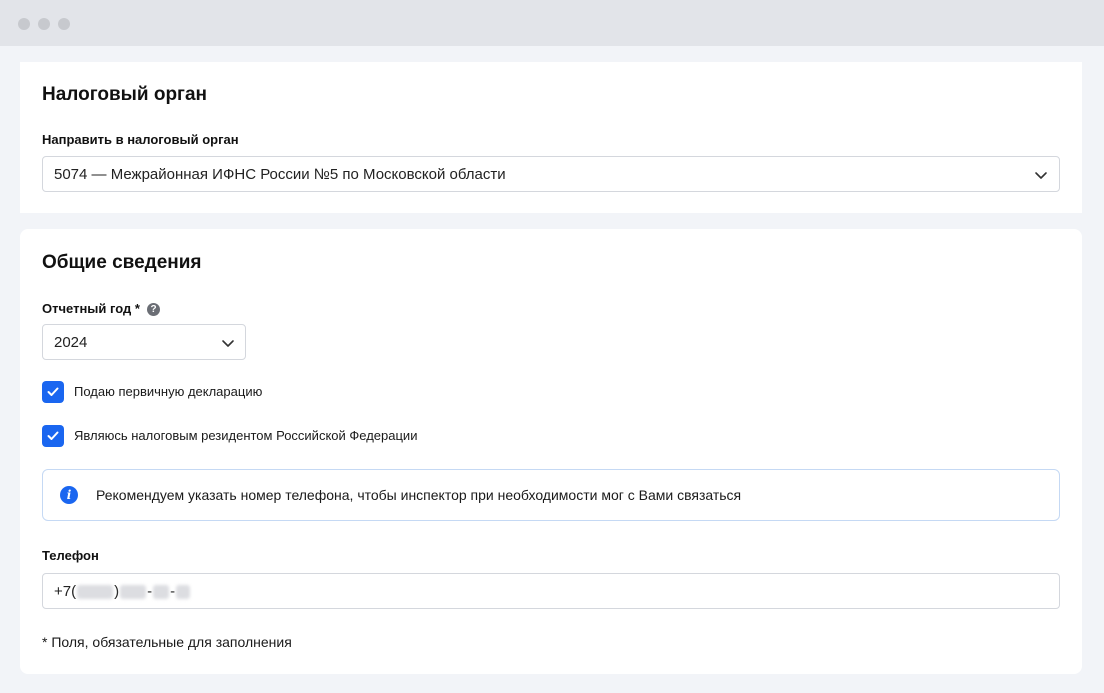 This screenshot has width=1104, height=693. What do you see at coordinates (153, 309) in the screenshot?
I see `help-icon: ?` at bounding box center [153, 309].